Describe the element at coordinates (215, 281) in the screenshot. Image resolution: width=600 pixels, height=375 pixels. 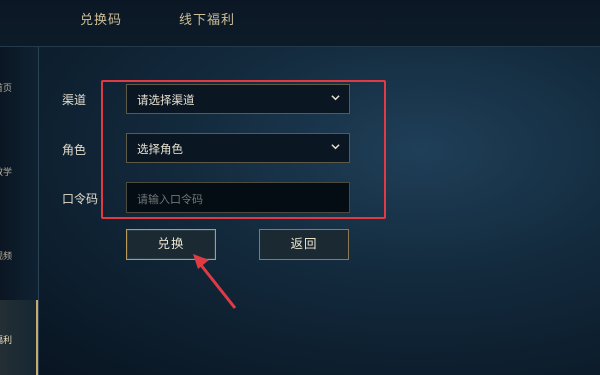
I see `annotation-arrow-icon` at that location.